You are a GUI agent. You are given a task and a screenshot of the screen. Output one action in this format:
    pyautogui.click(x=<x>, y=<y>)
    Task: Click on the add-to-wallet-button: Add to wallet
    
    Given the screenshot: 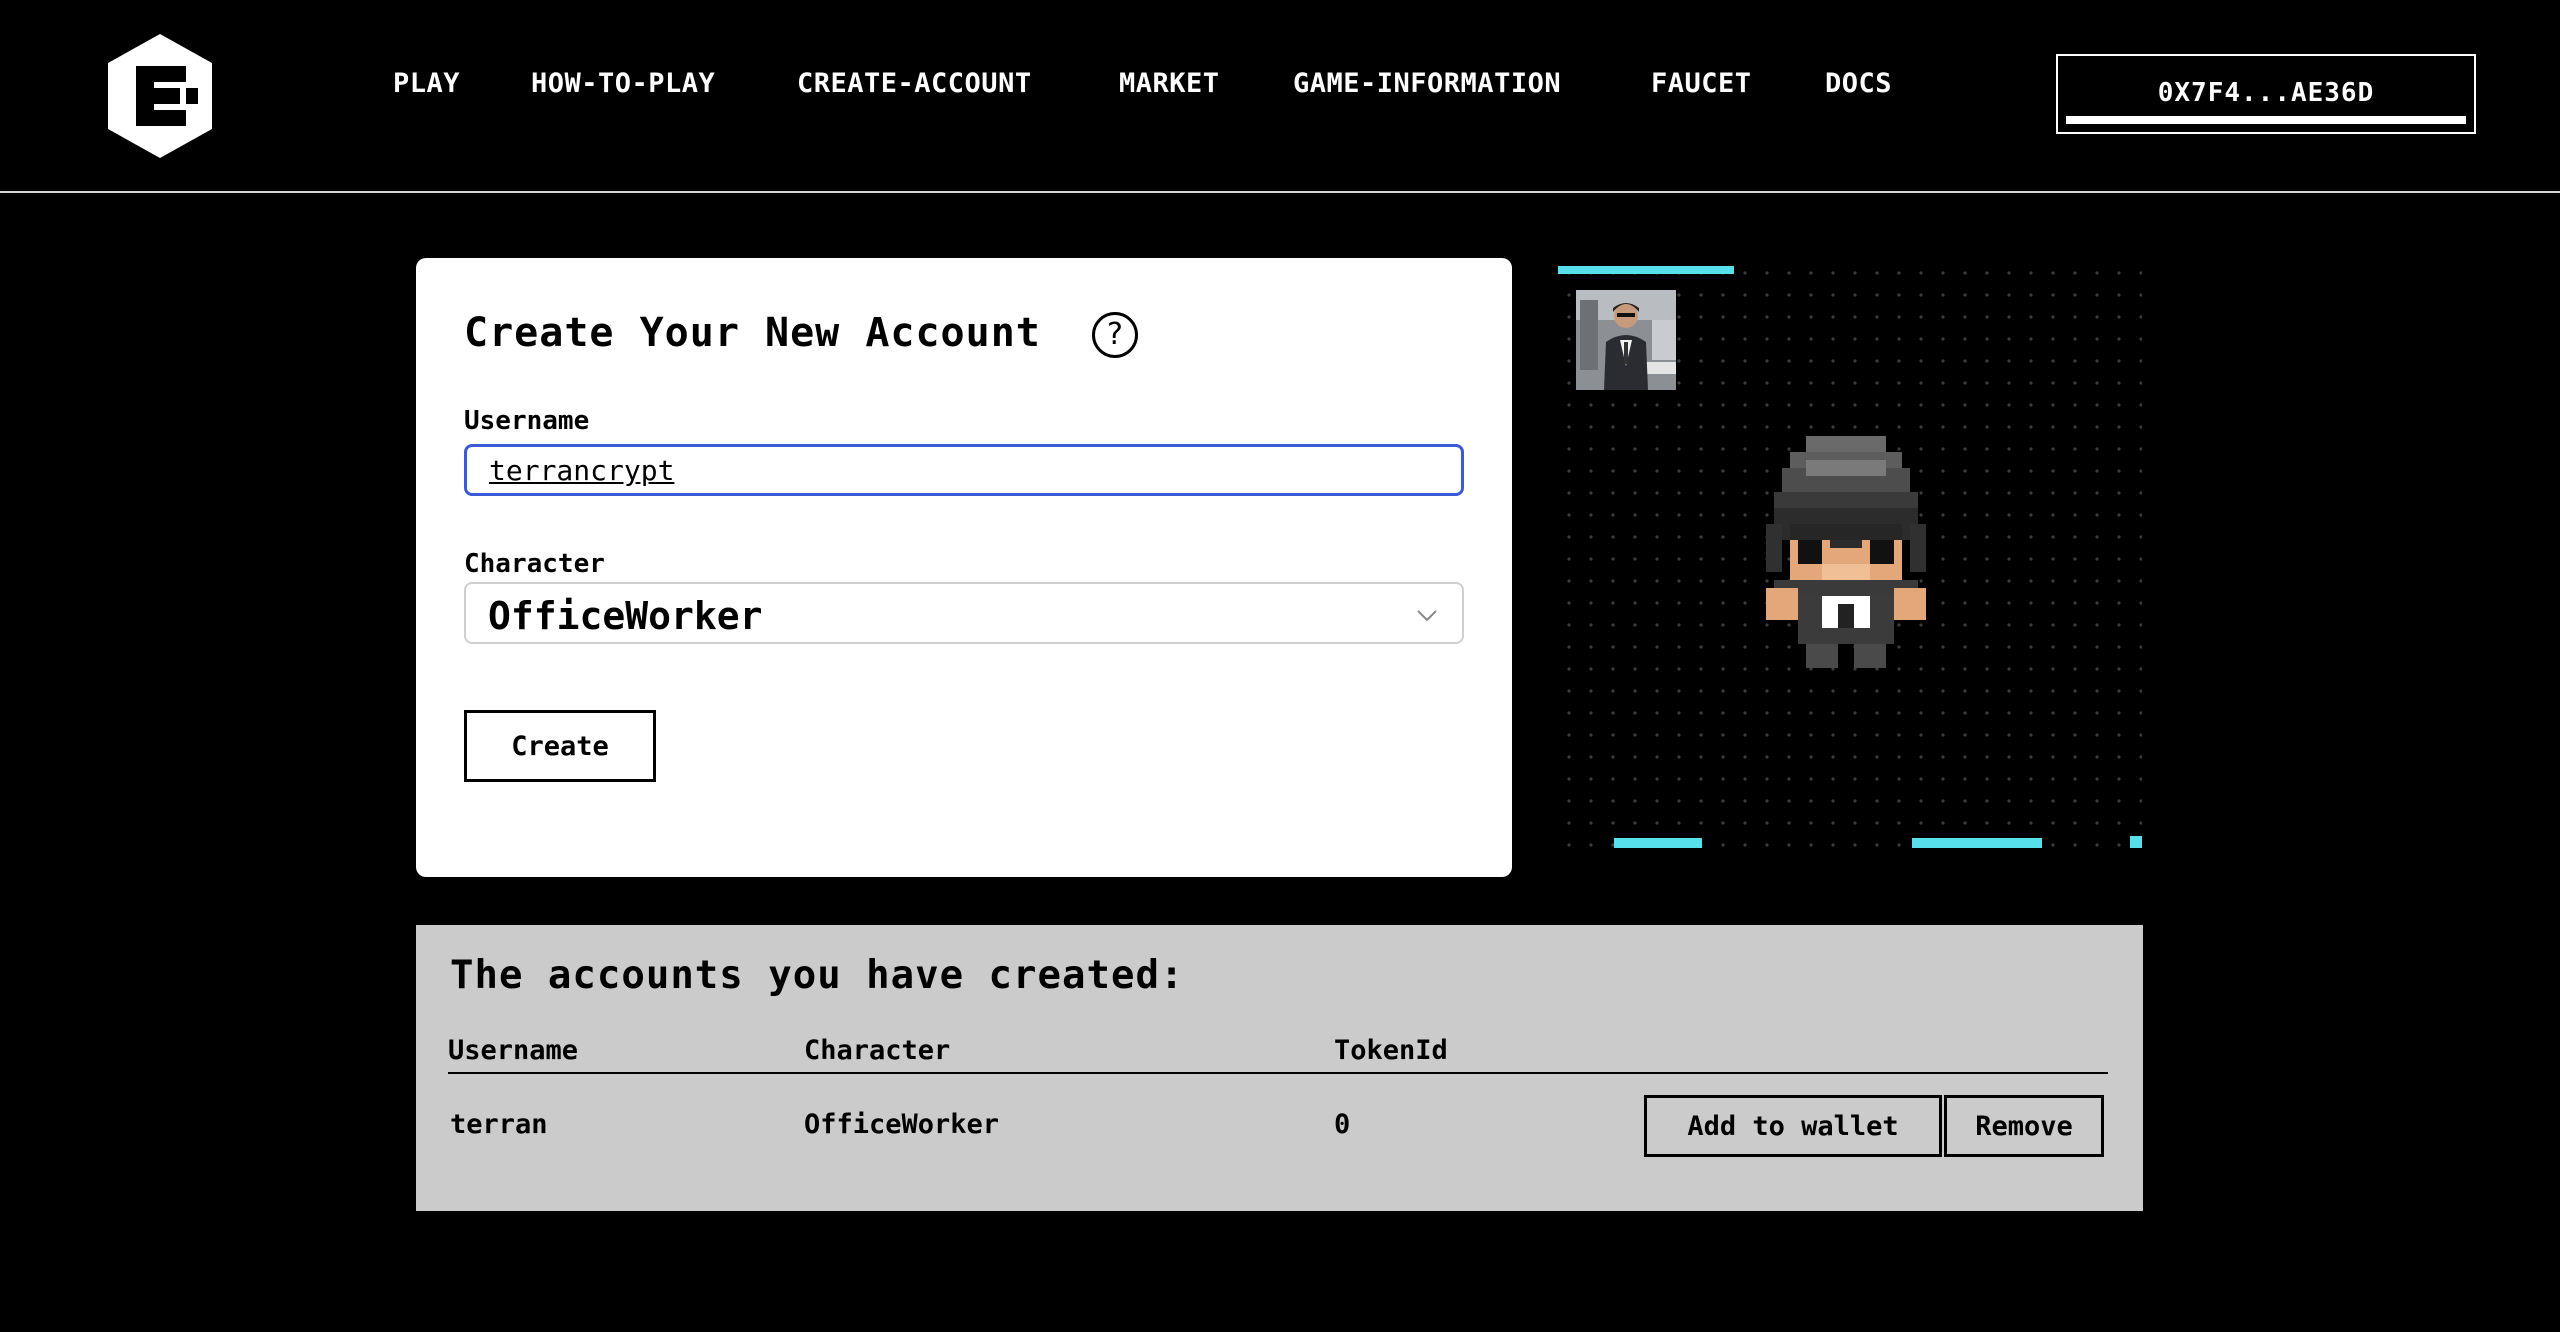 What is the action you would take?
    pyautogui.click(x=1793, y=1126)
    